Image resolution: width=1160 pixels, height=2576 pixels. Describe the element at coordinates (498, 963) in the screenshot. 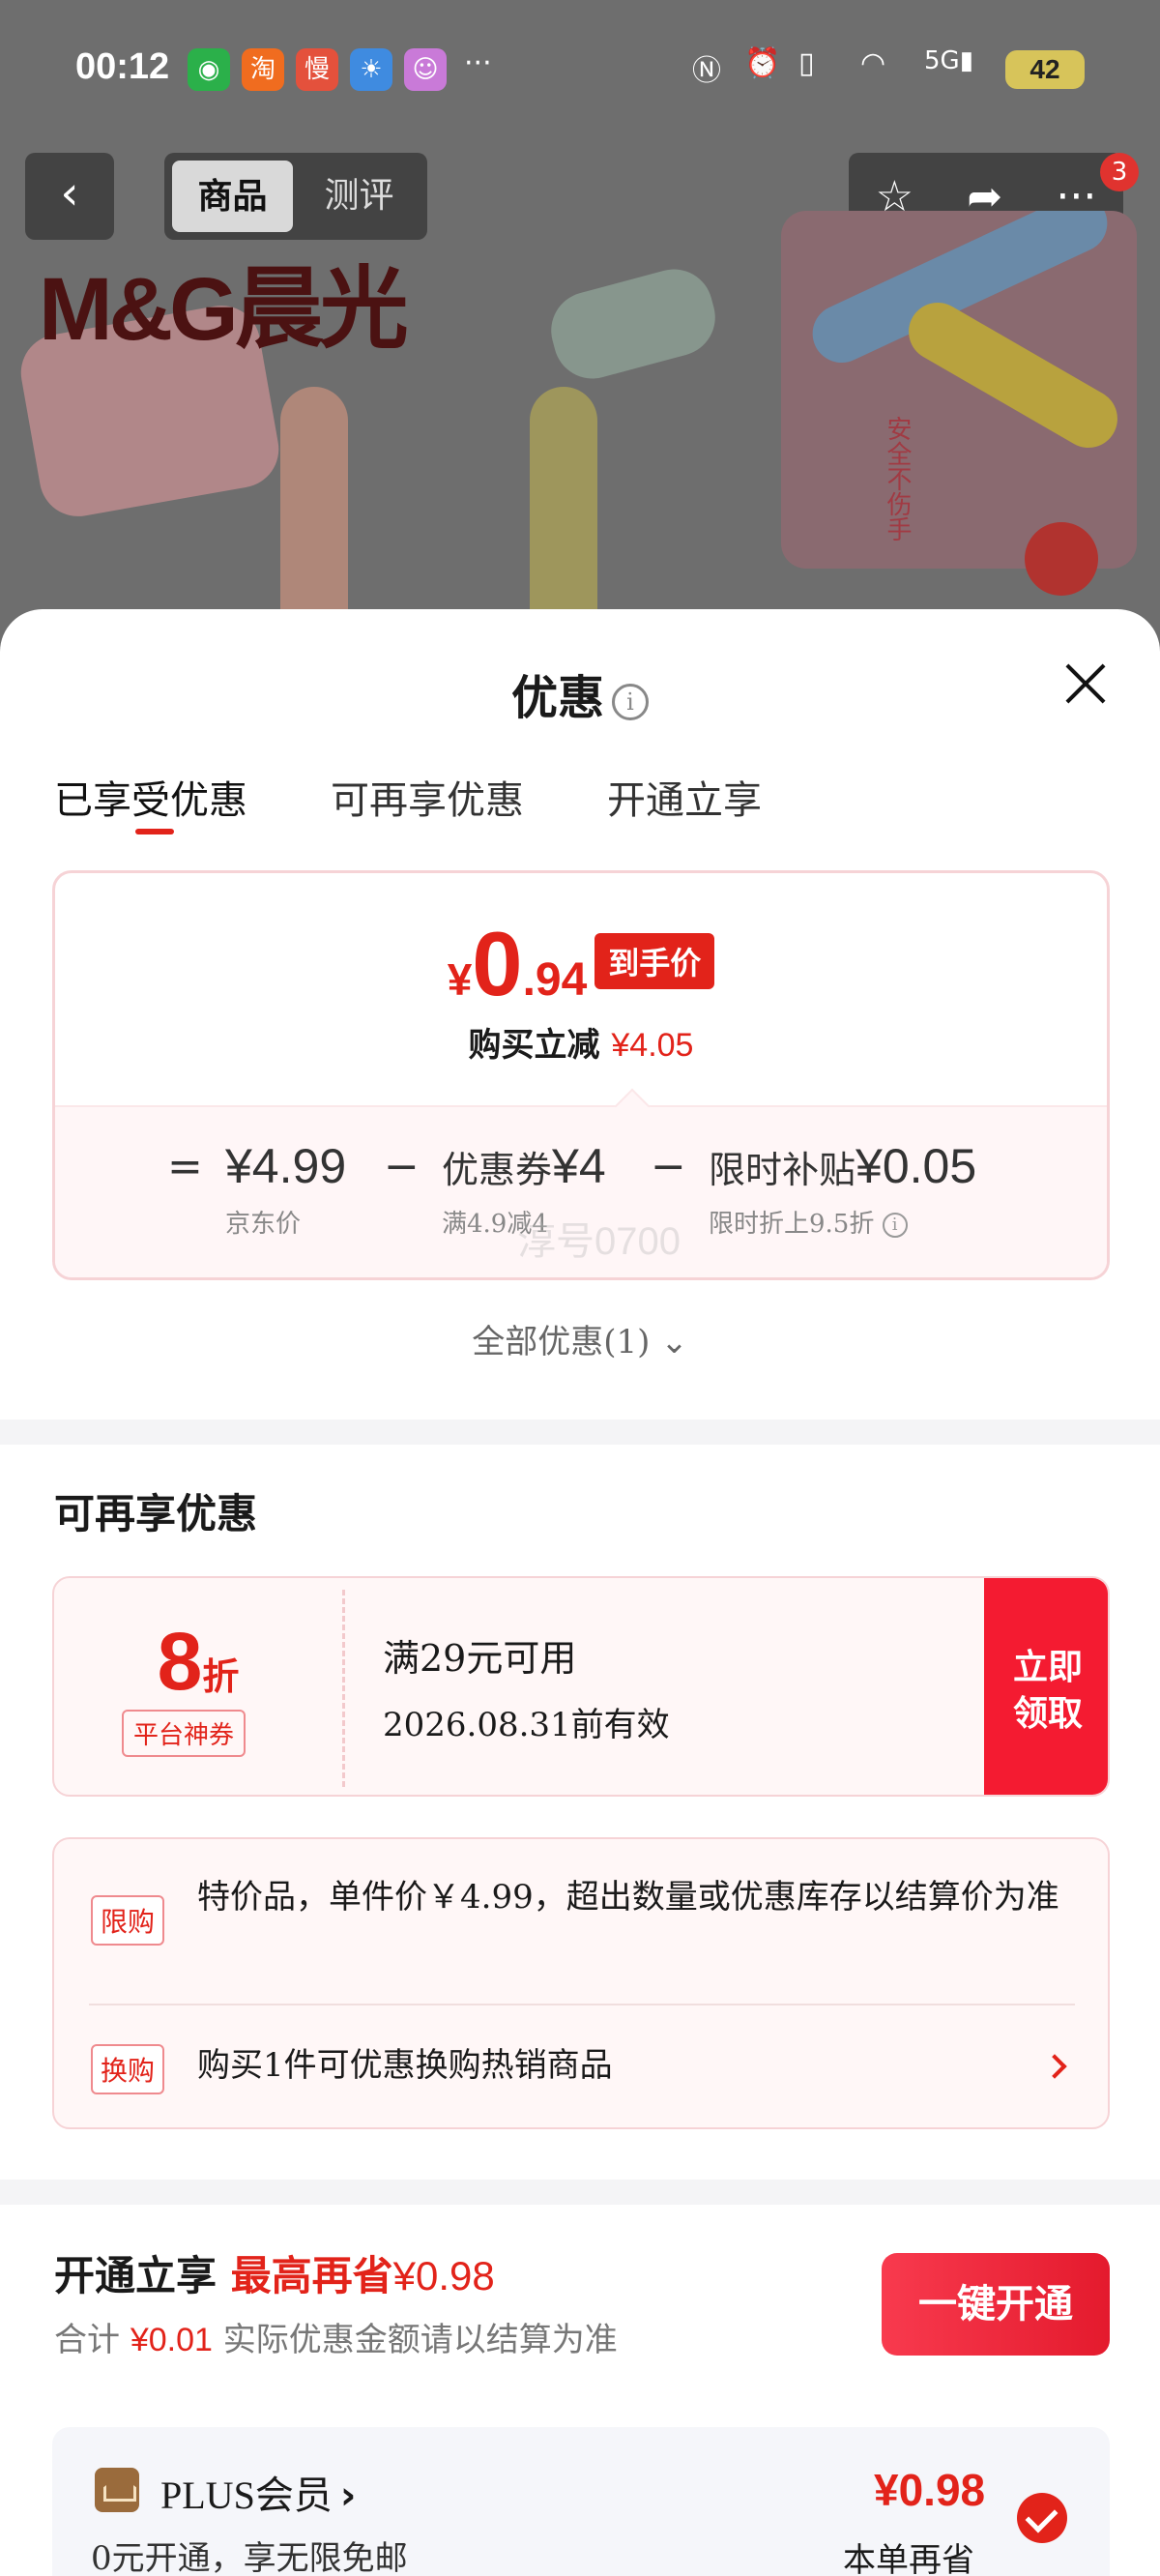

I see `price-integer: 0` at that location.